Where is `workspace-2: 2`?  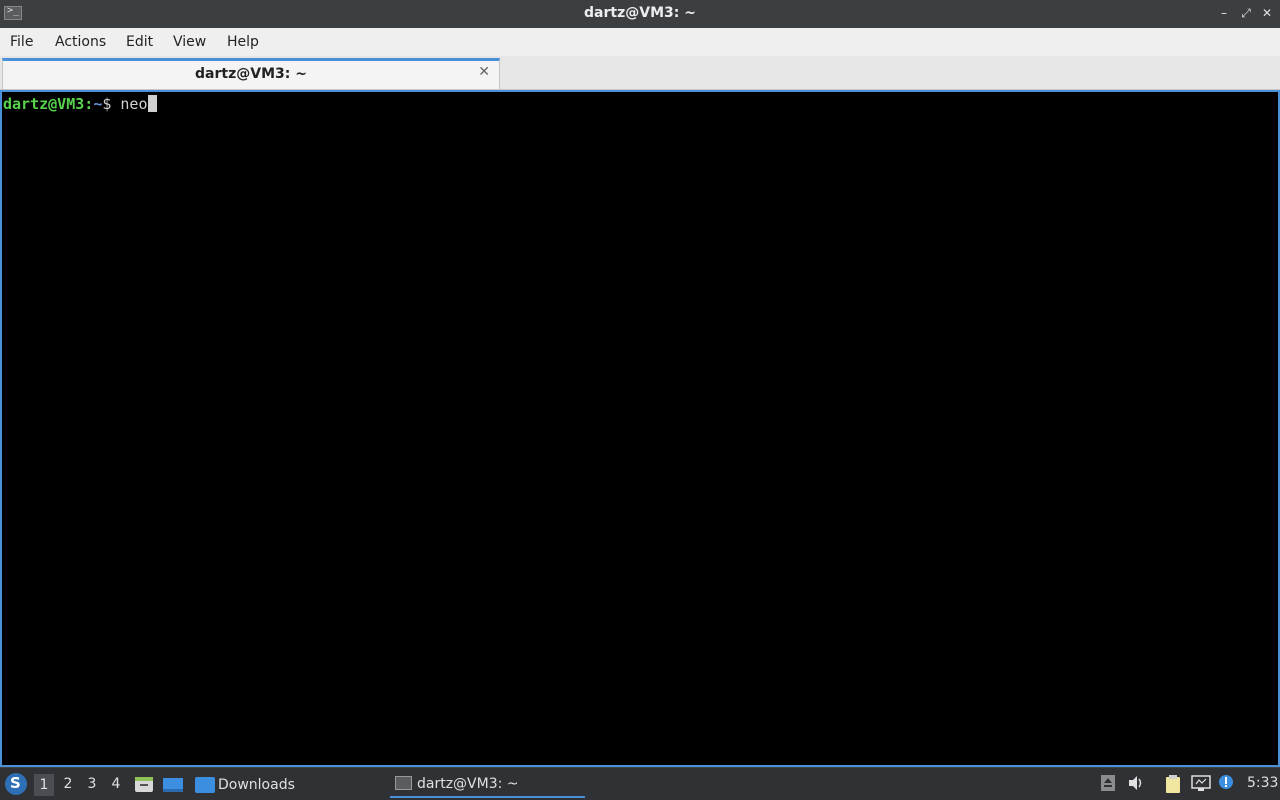
workspace-2: 2 is located at coordinates (68, 786).